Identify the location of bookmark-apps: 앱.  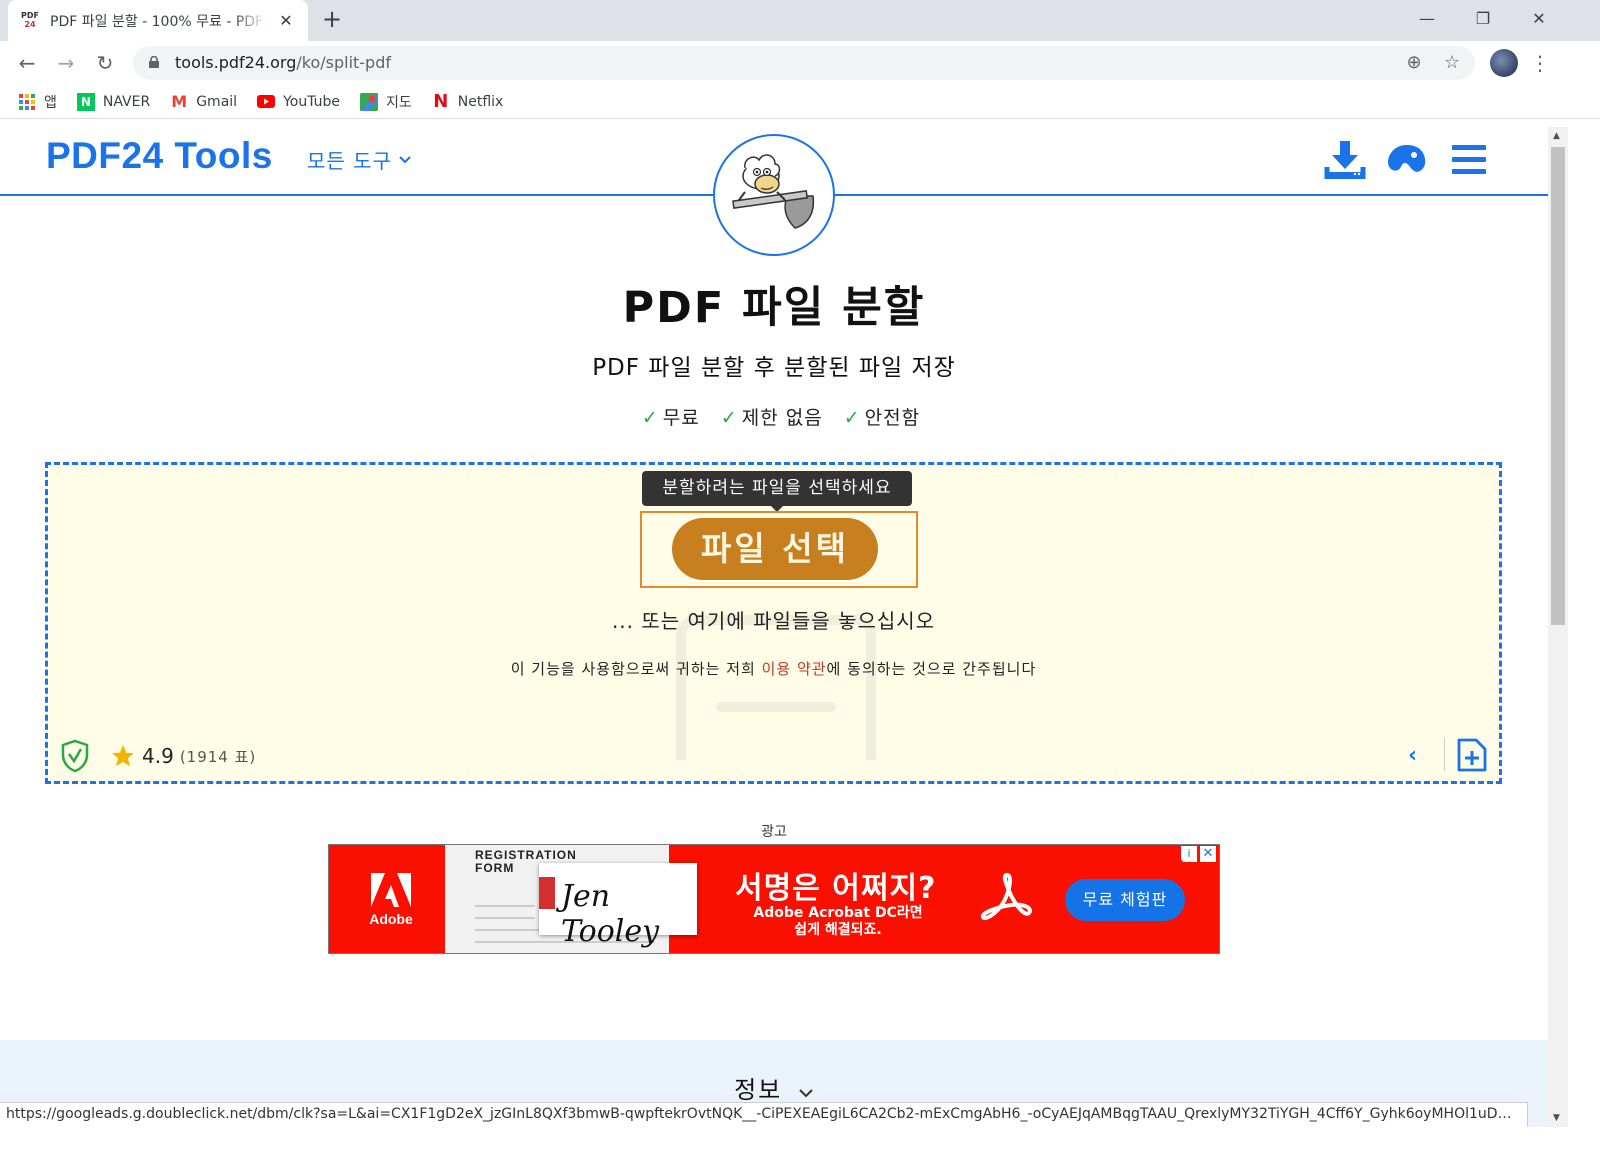
(37, 102).